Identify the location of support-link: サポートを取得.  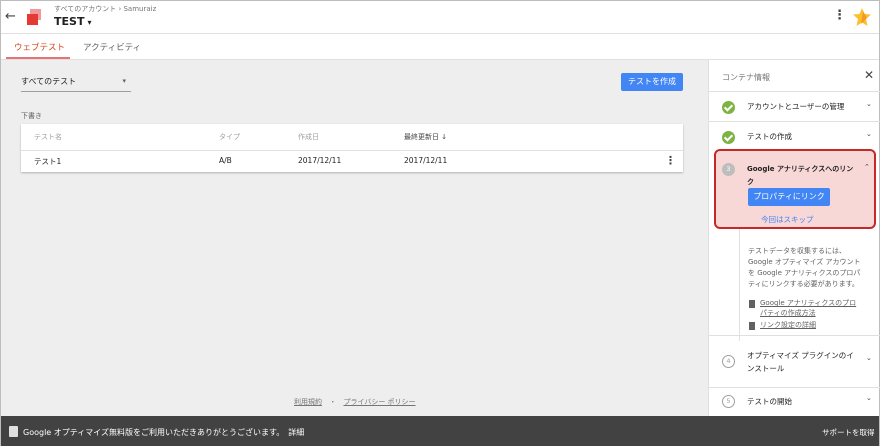
(848, 432).